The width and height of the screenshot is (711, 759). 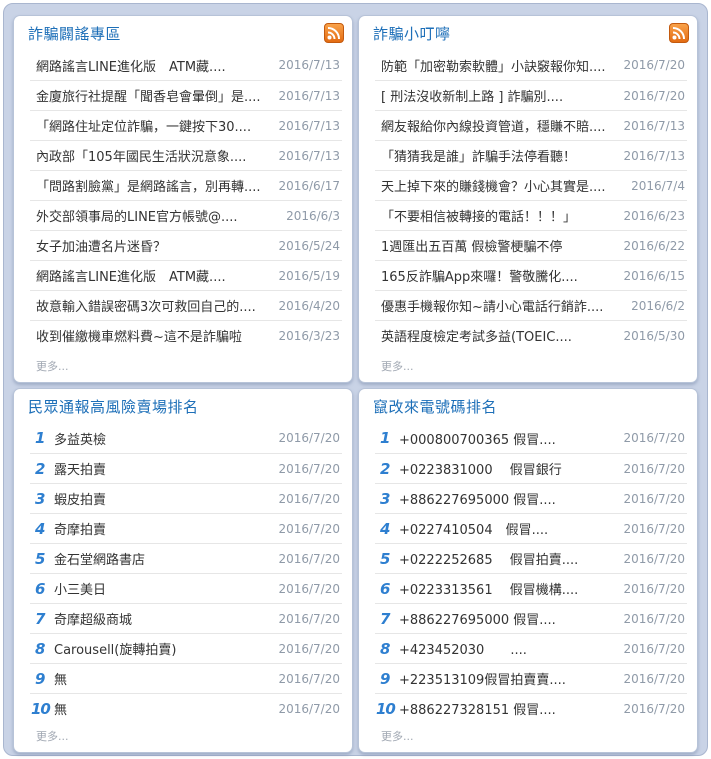 What do you see at coordinates (165, 438) in the screenshot?
I see `ranking-entry-link: 多益英檢` at bounding box center [165, 438].